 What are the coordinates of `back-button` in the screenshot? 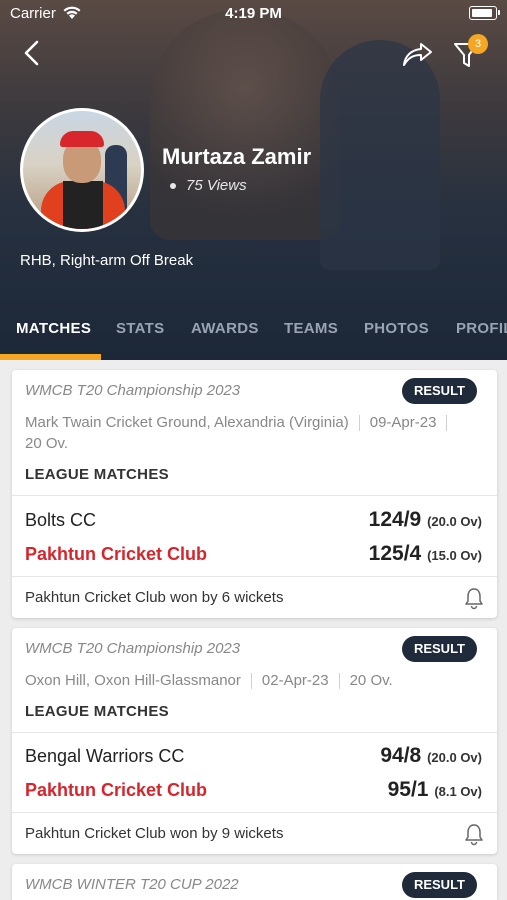 It's located at (33, 53).